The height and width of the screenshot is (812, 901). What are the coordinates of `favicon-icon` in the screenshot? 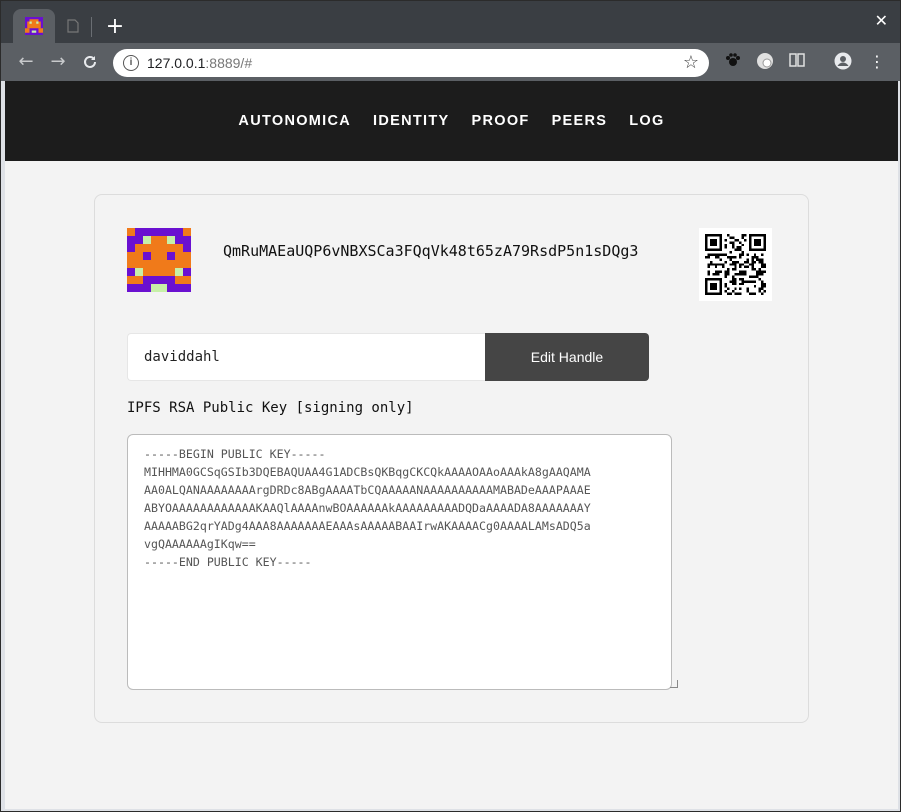 It's located at (34, 26).